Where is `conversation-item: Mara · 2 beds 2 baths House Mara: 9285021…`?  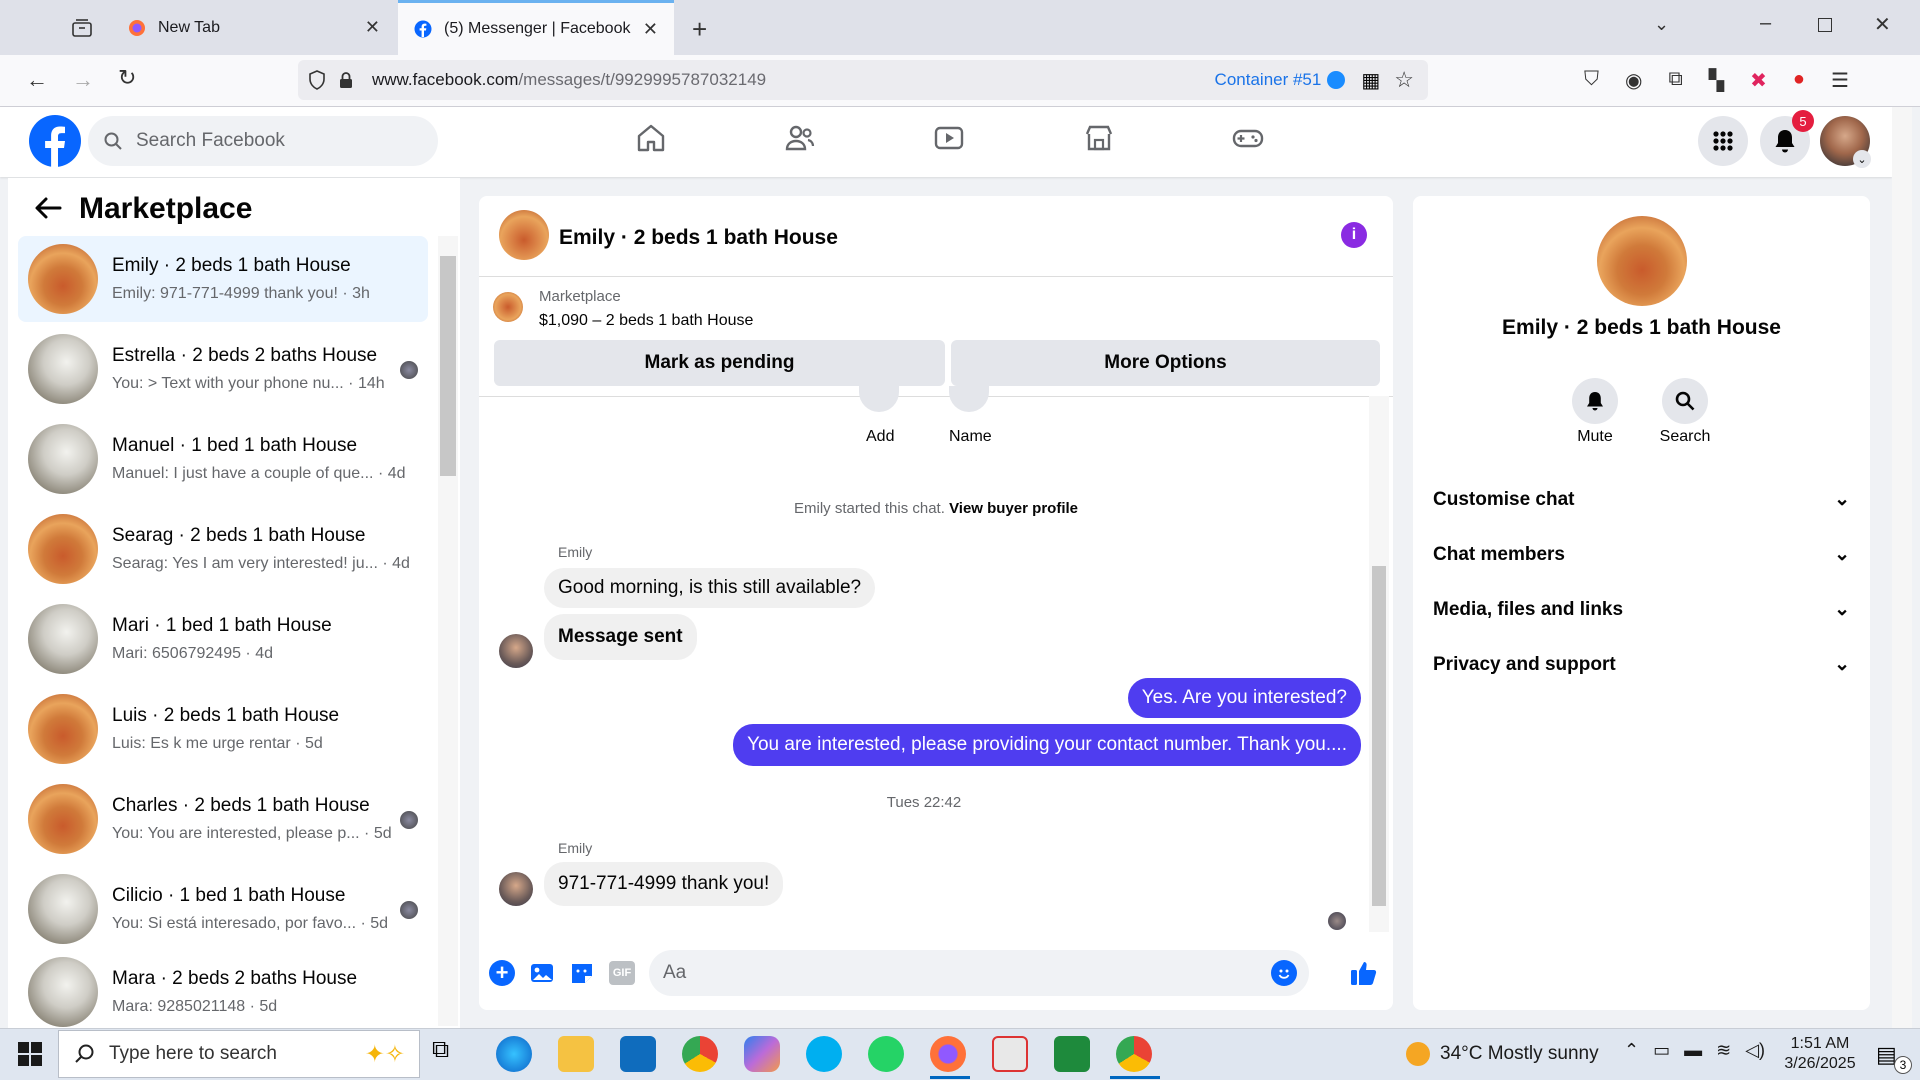 conversation-item: Mara · 2 beds 2 baths House Mara: 9285021… is located at coordinates (223, 992).